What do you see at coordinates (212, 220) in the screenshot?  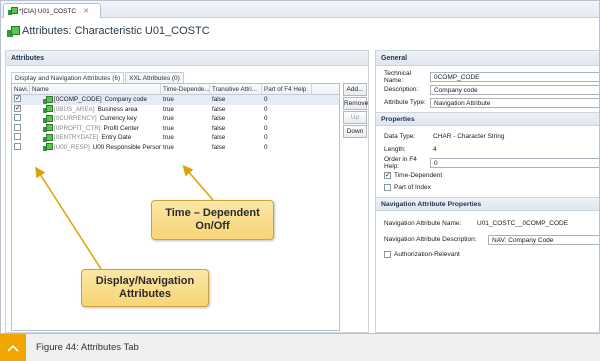 I see `time-dependent-callout: Time – Dependent On/Off` at bounding box center [212, 220].